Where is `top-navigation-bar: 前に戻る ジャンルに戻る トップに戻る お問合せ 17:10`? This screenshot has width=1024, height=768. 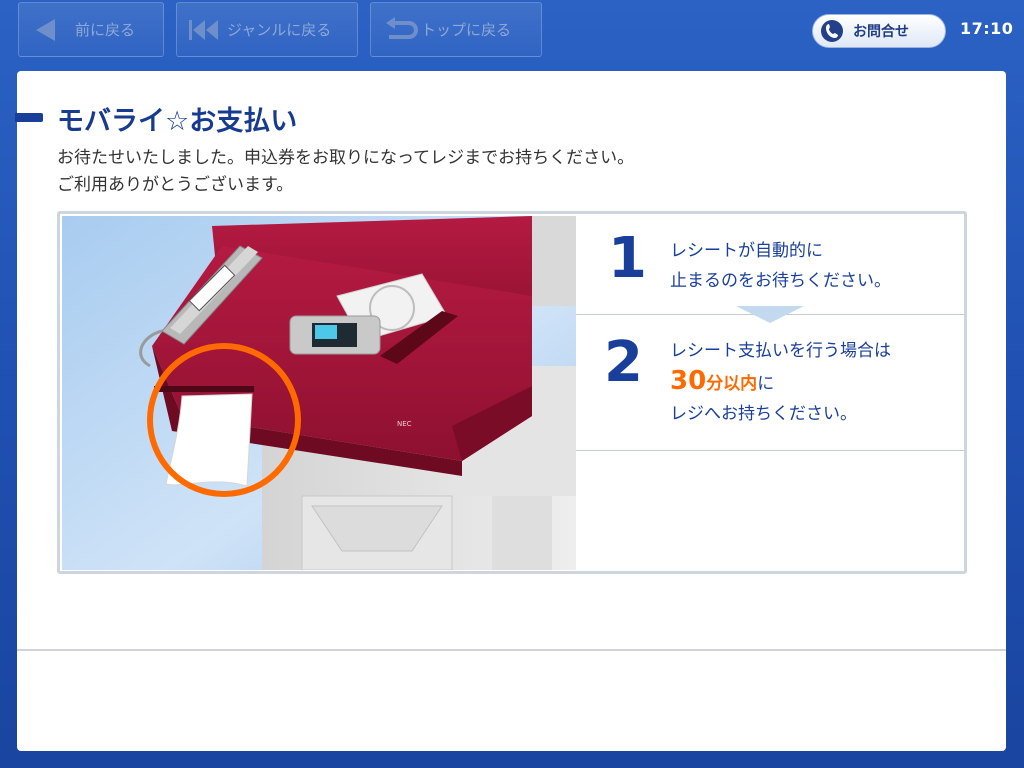
top-navigation-bar: 前に戻る ジャンルに戻る トップに戻る お問合せ 17:10 is located at coordinates (512, 31).